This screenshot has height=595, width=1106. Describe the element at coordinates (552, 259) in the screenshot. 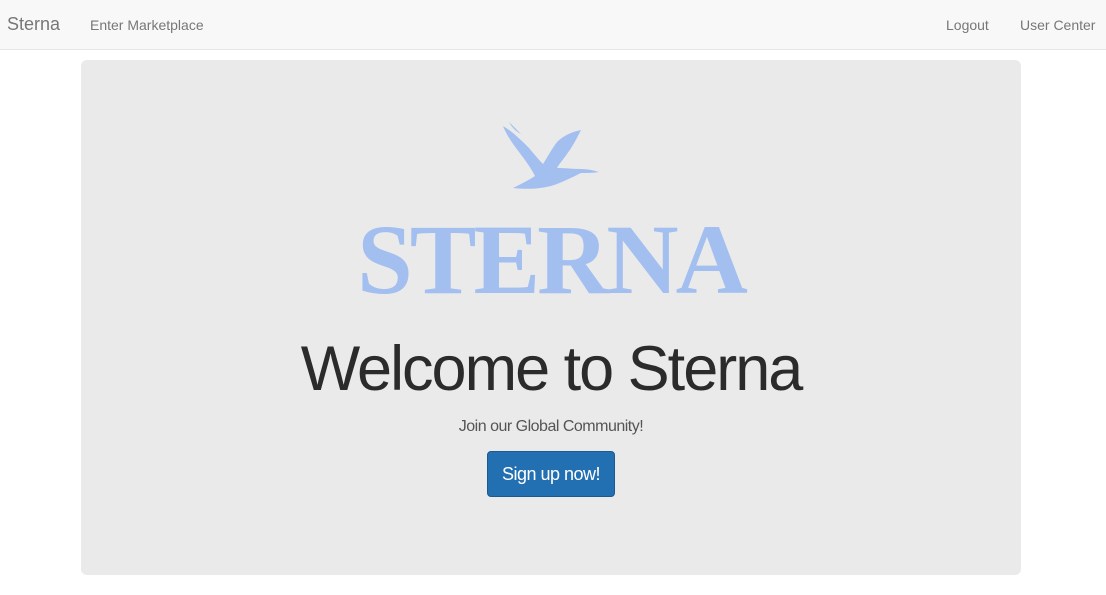

I see `sterna-logo-wordmark: STERNA` at that location.